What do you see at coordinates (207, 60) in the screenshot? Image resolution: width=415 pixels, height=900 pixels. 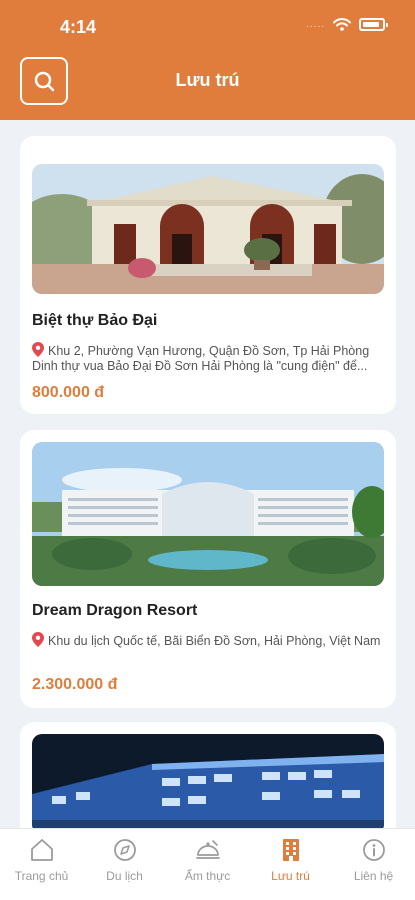 I see `app-header: 4:14 ..... Lưu trú` at bounding box center [207, 60].